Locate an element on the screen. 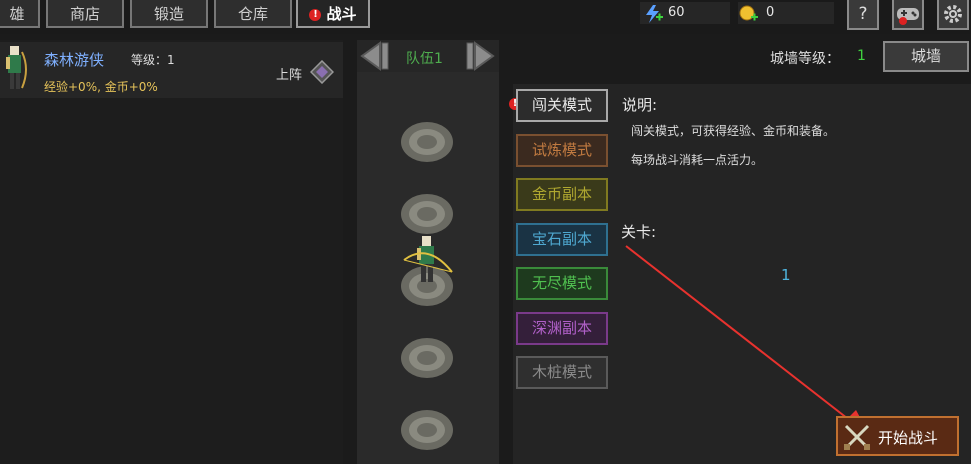 This screenshot has height=464, width=971. tab-shop: 商店 is located at coordinates (85, 14).